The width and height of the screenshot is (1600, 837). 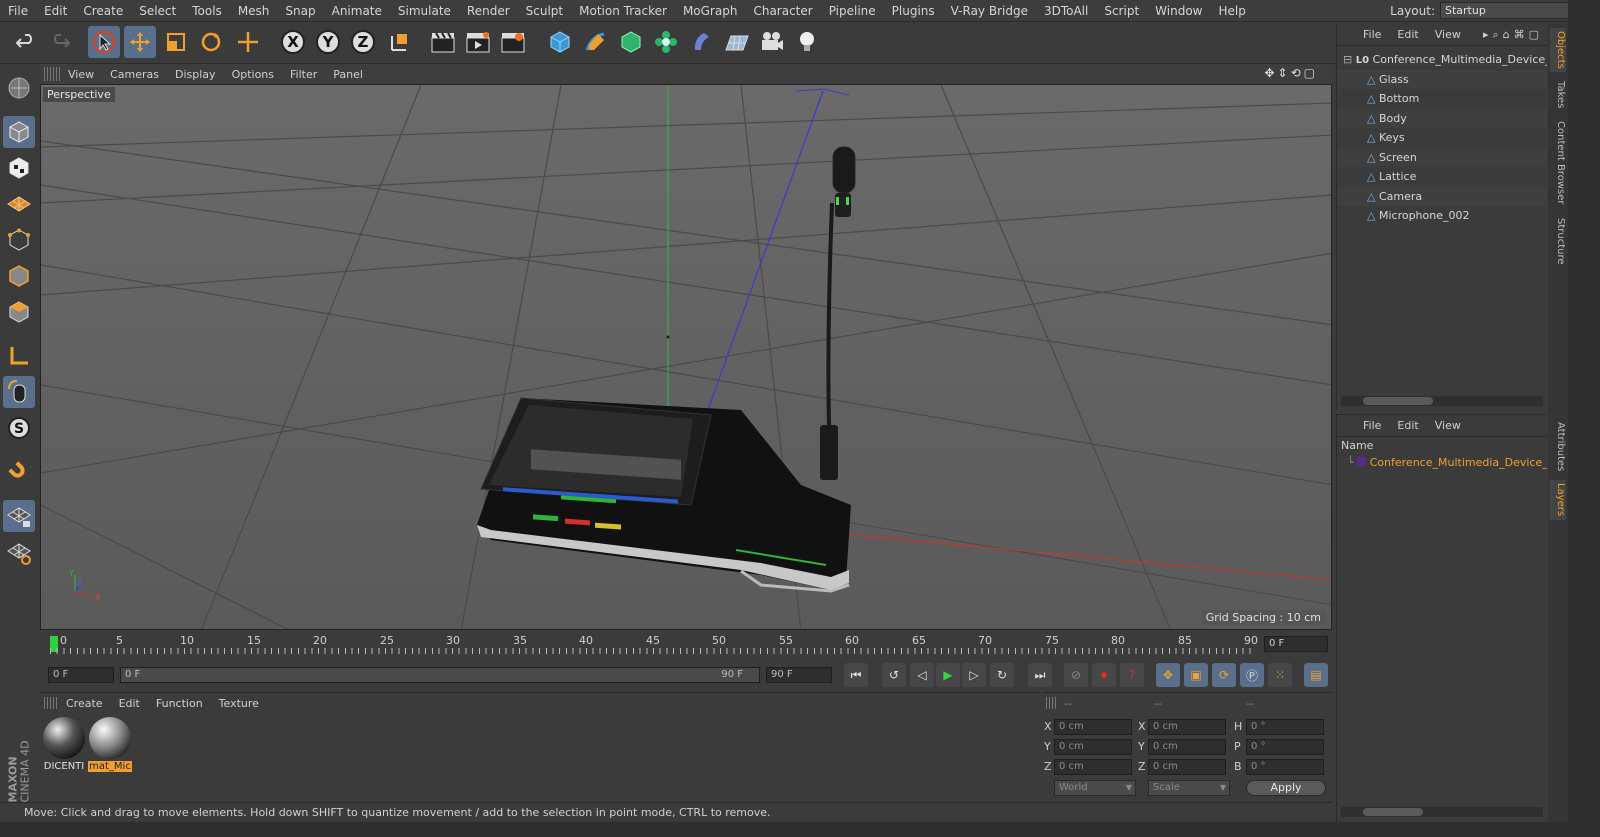 What do you see at coordinates (211, 42) in the screenshot?
I see `rotate-tool-button` at bounding box center [211, 42].